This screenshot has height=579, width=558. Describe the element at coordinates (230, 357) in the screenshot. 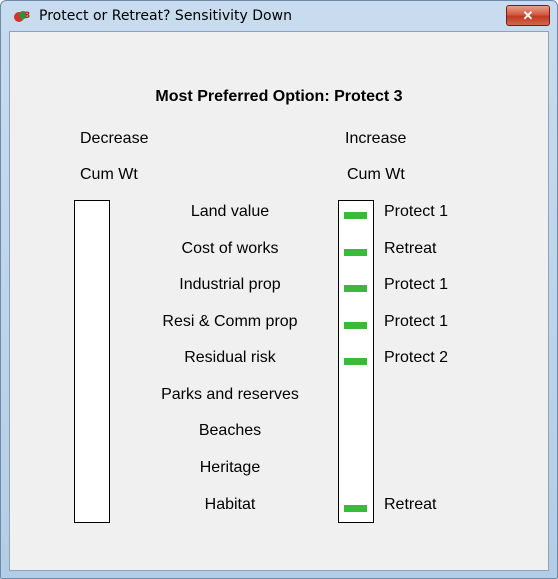

I see `criterion-residual-risk: Residual risk` at that location.